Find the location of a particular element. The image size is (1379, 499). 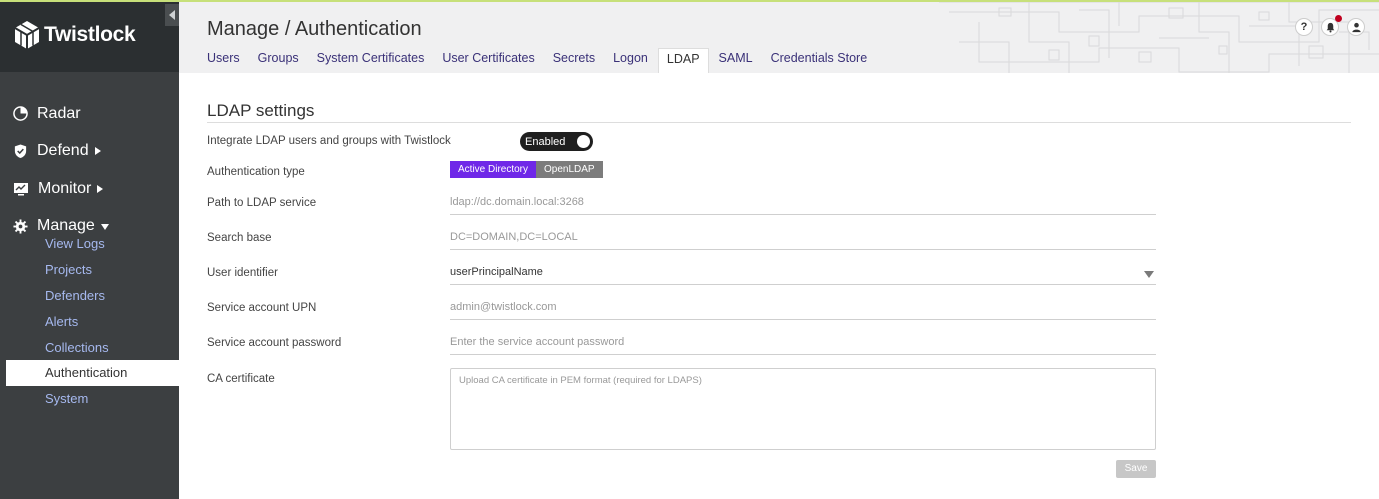

upn-field is located at coordinates (803, 308).